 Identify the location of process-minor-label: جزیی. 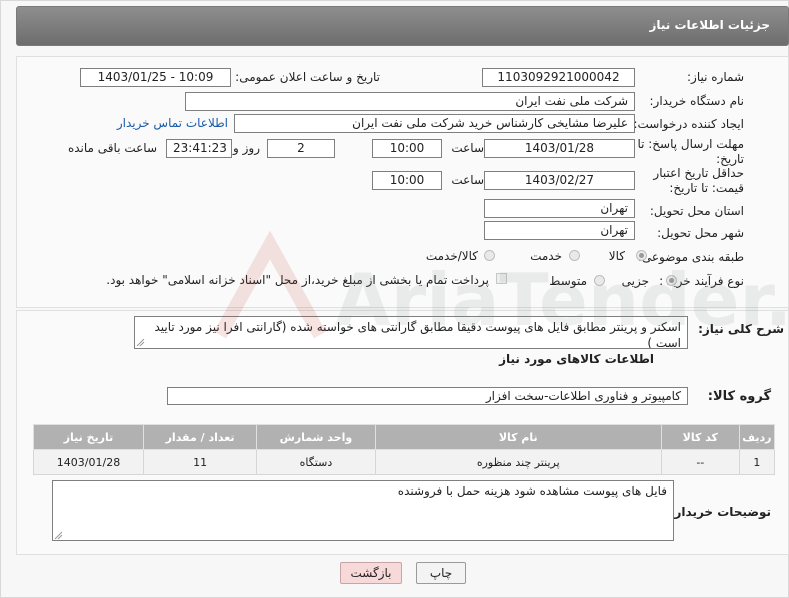
(635, 281).